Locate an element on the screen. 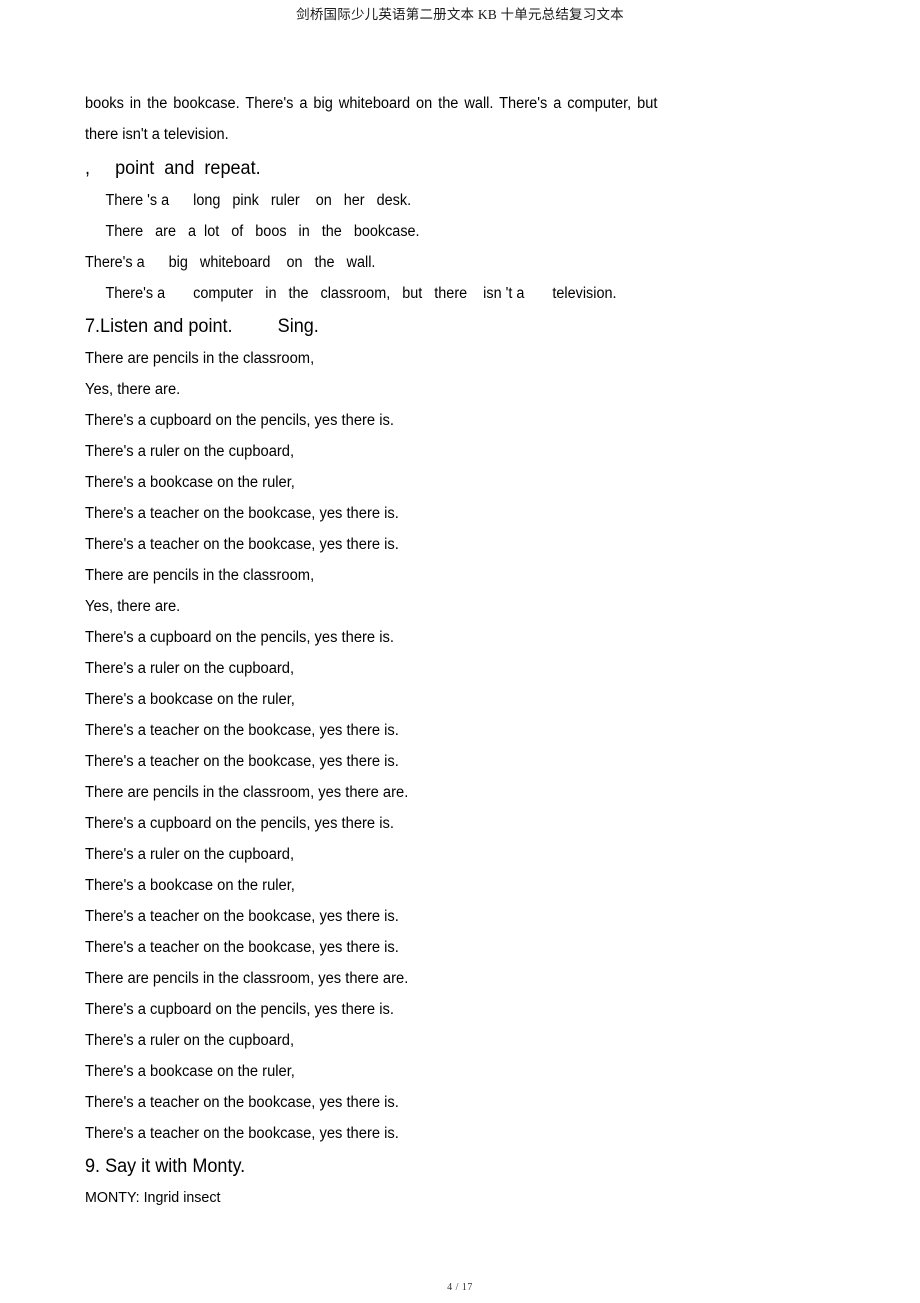  section-heading-7: 7.Listen and point. Sing. is located at coordinates (202, 326).